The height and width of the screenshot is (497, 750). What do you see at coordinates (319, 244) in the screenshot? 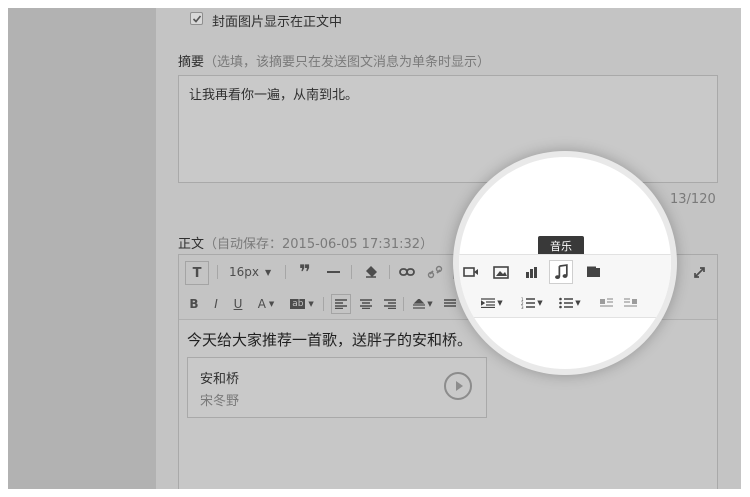
I see `autosave-status: （自动保存：2015-06-05 17:31:32）` at bounding box center [319, 244].